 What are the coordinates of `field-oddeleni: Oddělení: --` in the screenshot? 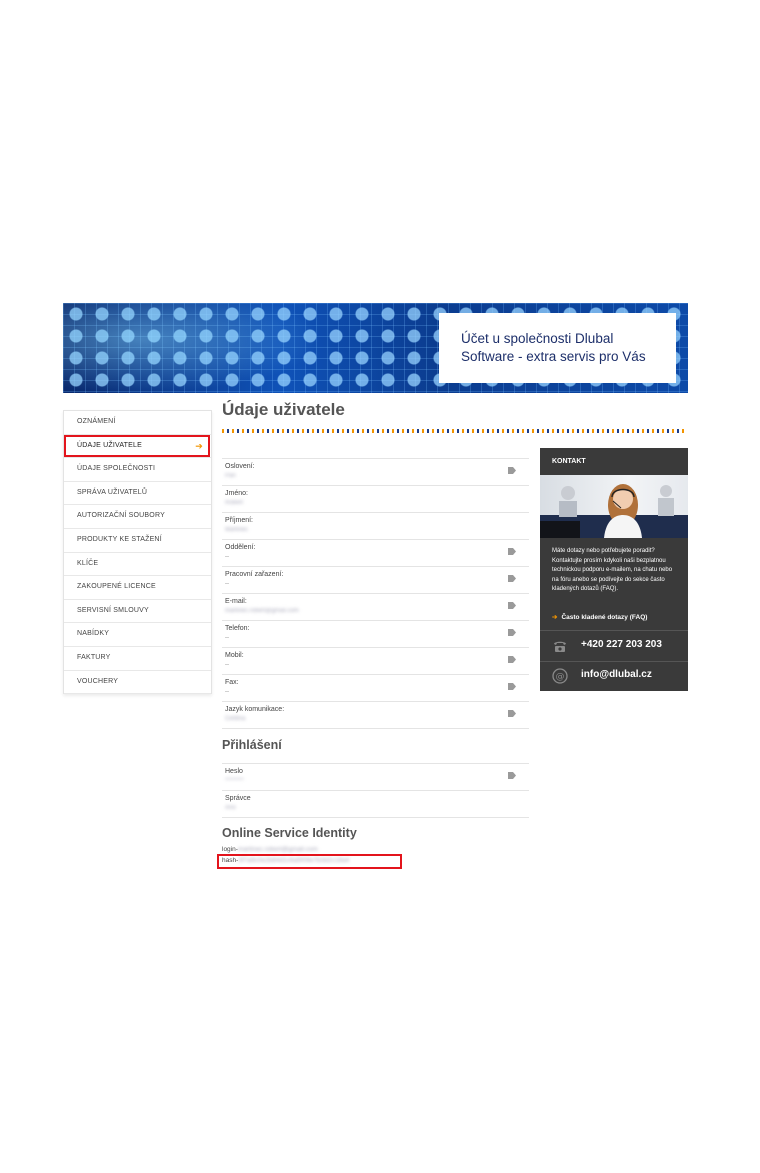 It's located at (375, 552).